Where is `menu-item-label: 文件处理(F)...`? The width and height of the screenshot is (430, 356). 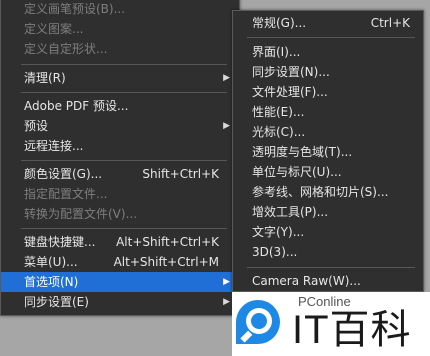 menu-item-label: 文件处理(F)... is located at coordinates (290, 92).